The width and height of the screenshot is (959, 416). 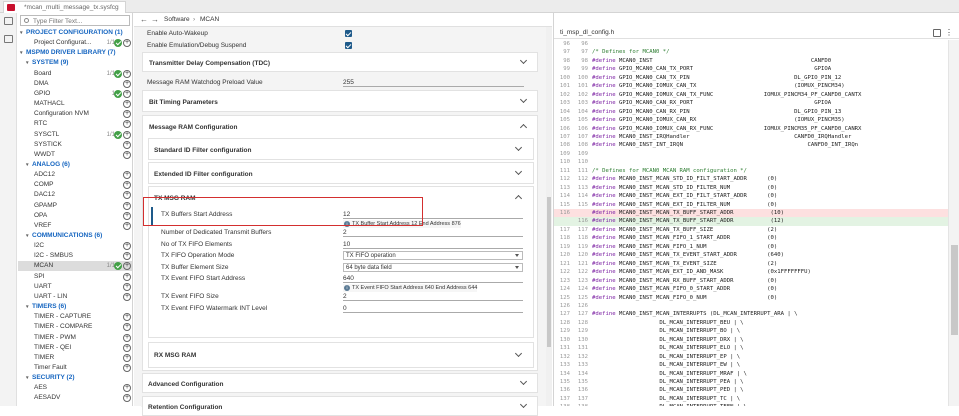 I want to click on tree-category: ▾ SYSTEM (9), so click(x=75, y=63).